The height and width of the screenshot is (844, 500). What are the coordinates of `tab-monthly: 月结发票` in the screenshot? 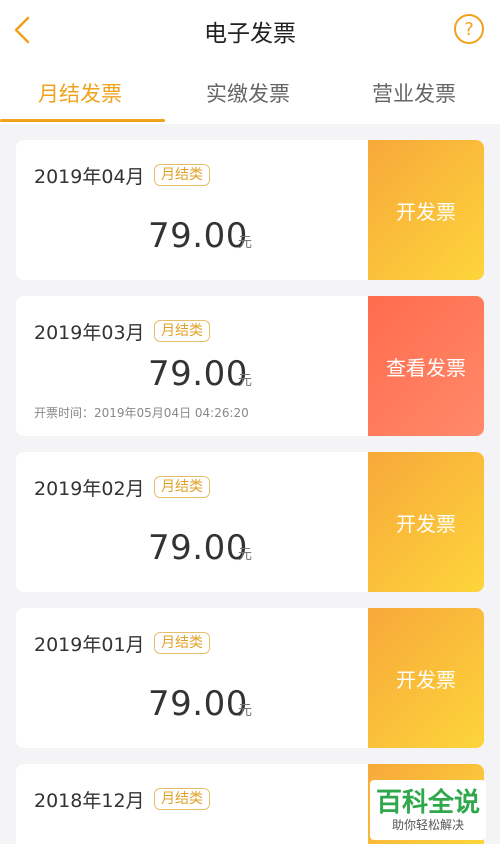 It's located at (80, 93).